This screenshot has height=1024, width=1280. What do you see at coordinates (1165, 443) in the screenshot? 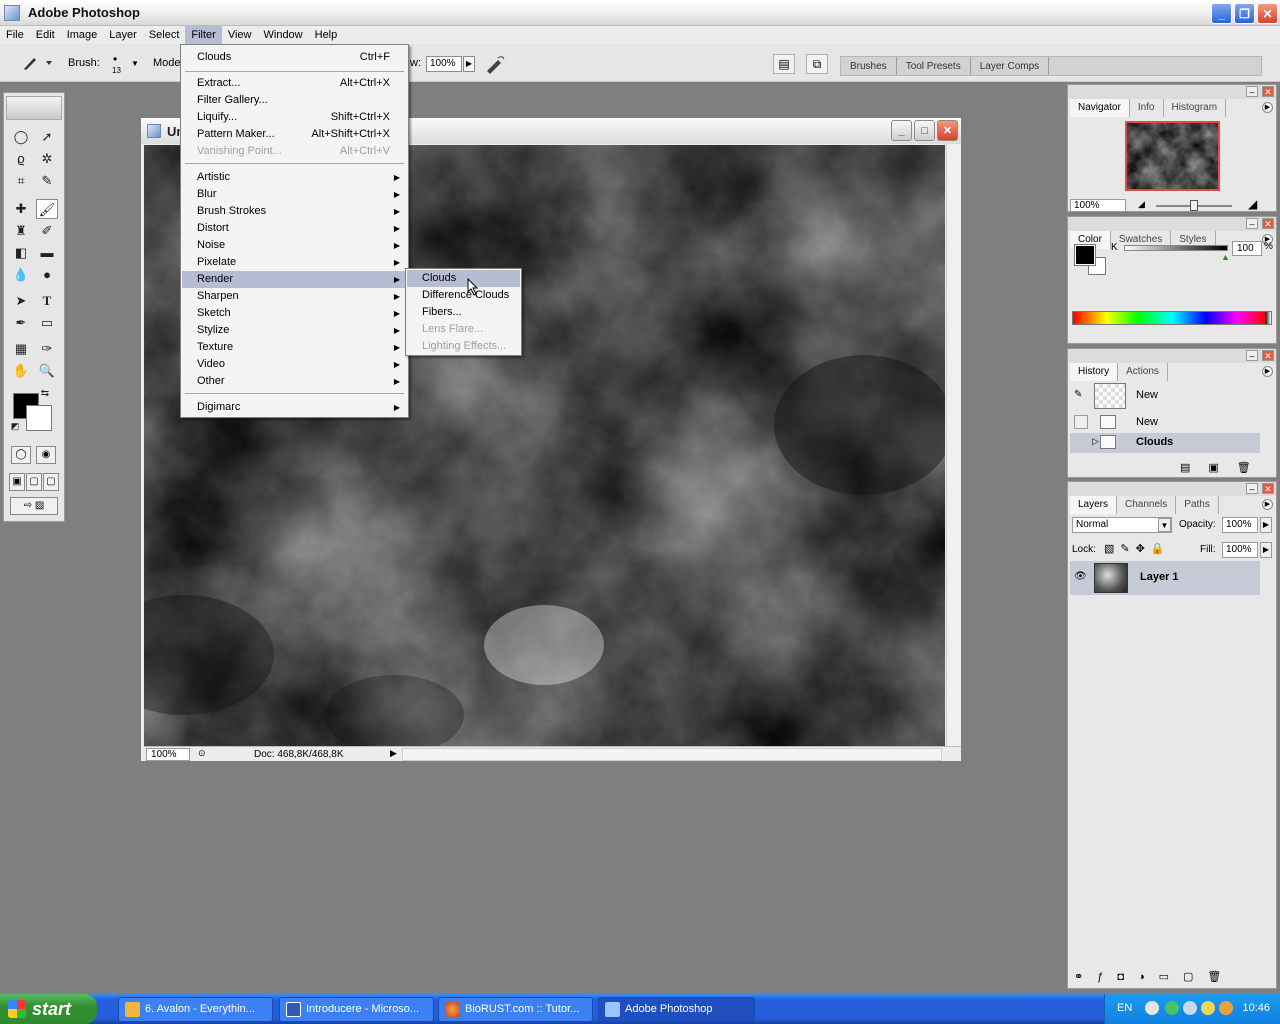
I see `history-state: ▷ Clouds` at bounding box center [1165, 443].